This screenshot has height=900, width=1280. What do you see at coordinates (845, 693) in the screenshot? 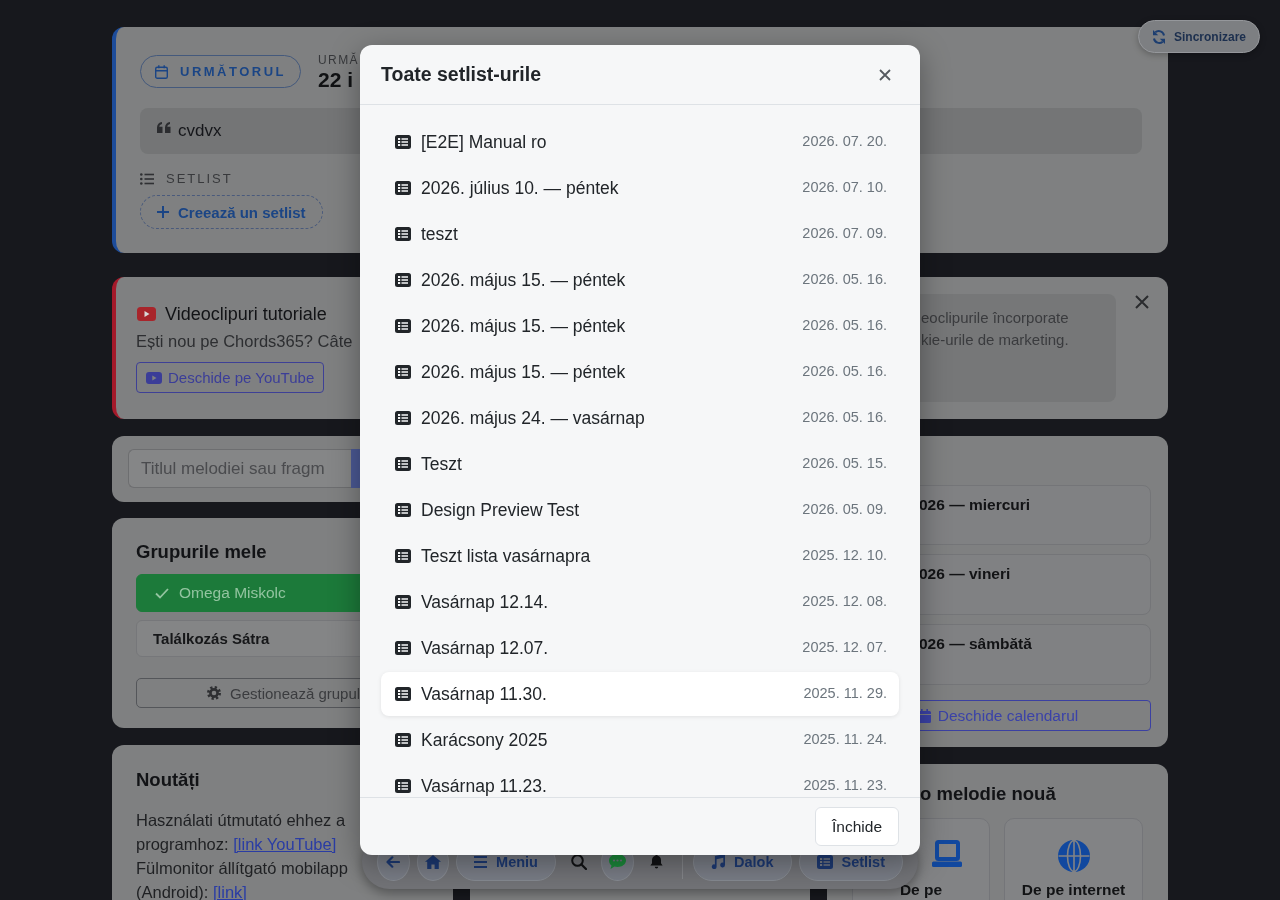
I see `setlist-date: 2025. 11. 29.` at bounding box center [845, 693].